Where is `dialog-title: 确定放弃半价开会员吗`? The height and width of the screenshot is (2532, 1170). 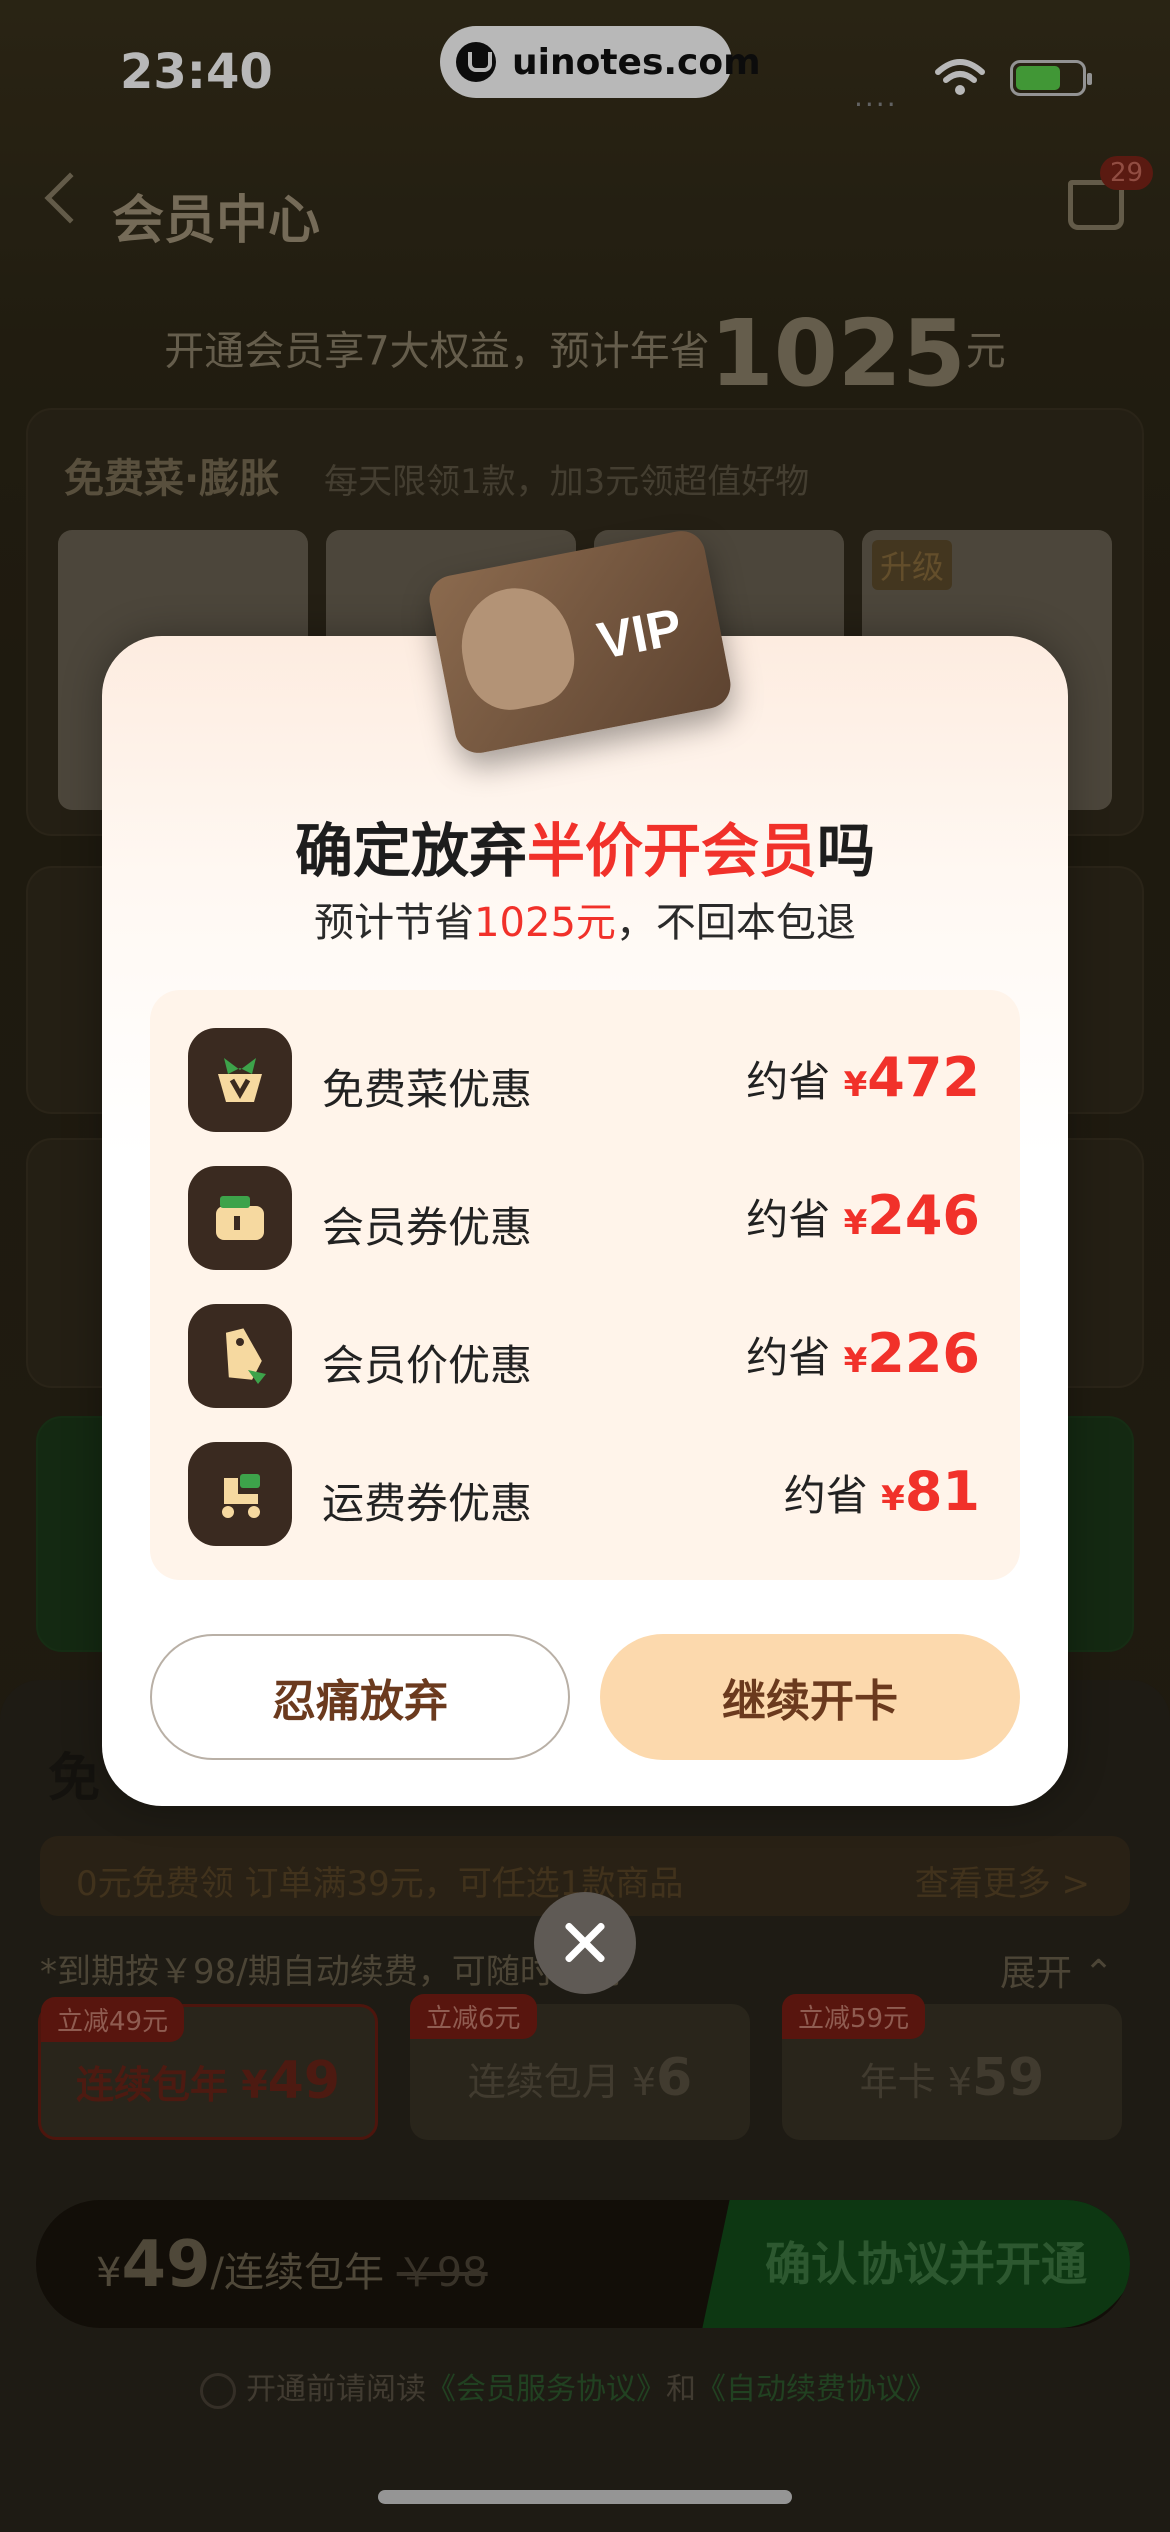 dialog-title: 确定放弃半价开会员吗 is located at coordinates (585, 851).